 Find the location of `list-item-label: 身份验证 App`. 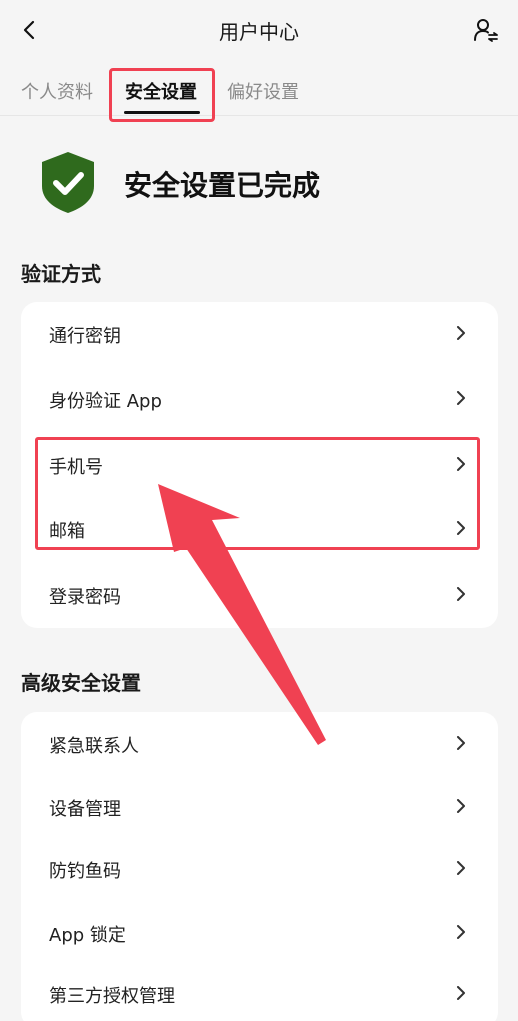

list-item-label: 身份验证 App is located at coordinates (105, 401).